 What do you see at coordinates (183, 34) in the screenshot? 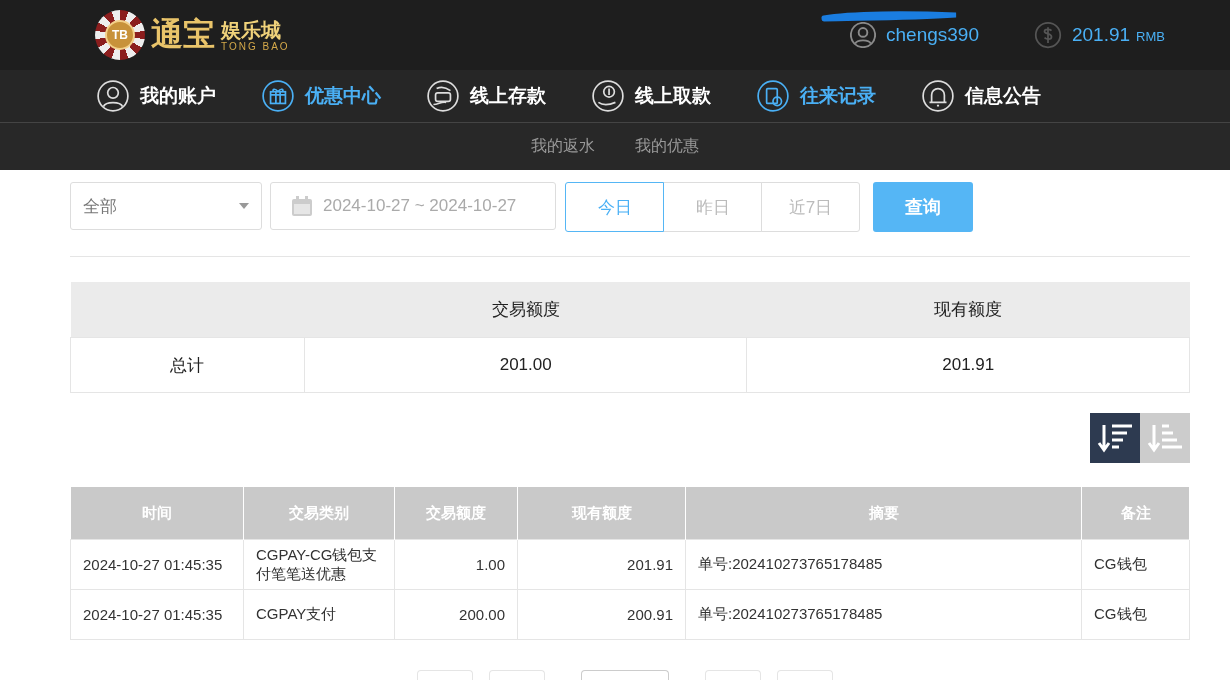
I see `logo-title: 通宝` at bounding box center [183, 34].